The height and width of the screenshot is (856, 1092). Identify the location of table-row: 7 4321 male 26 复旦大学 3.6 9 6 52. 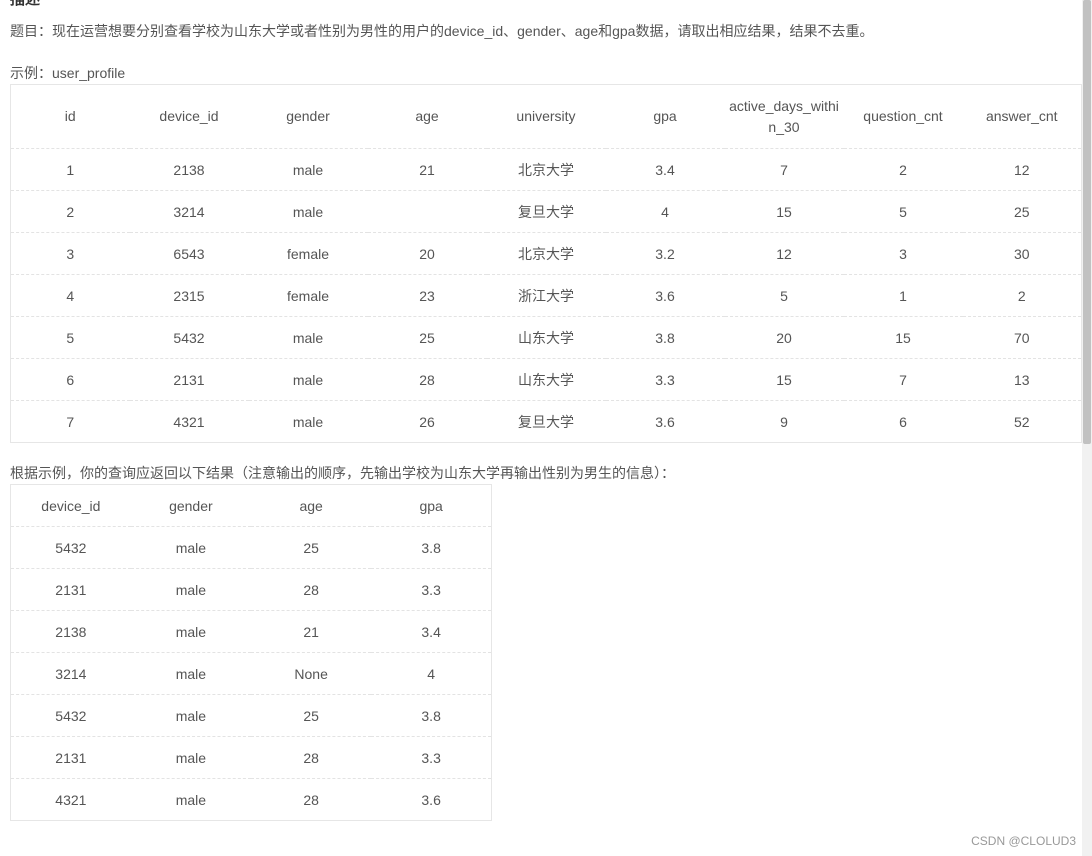
(546, 422).